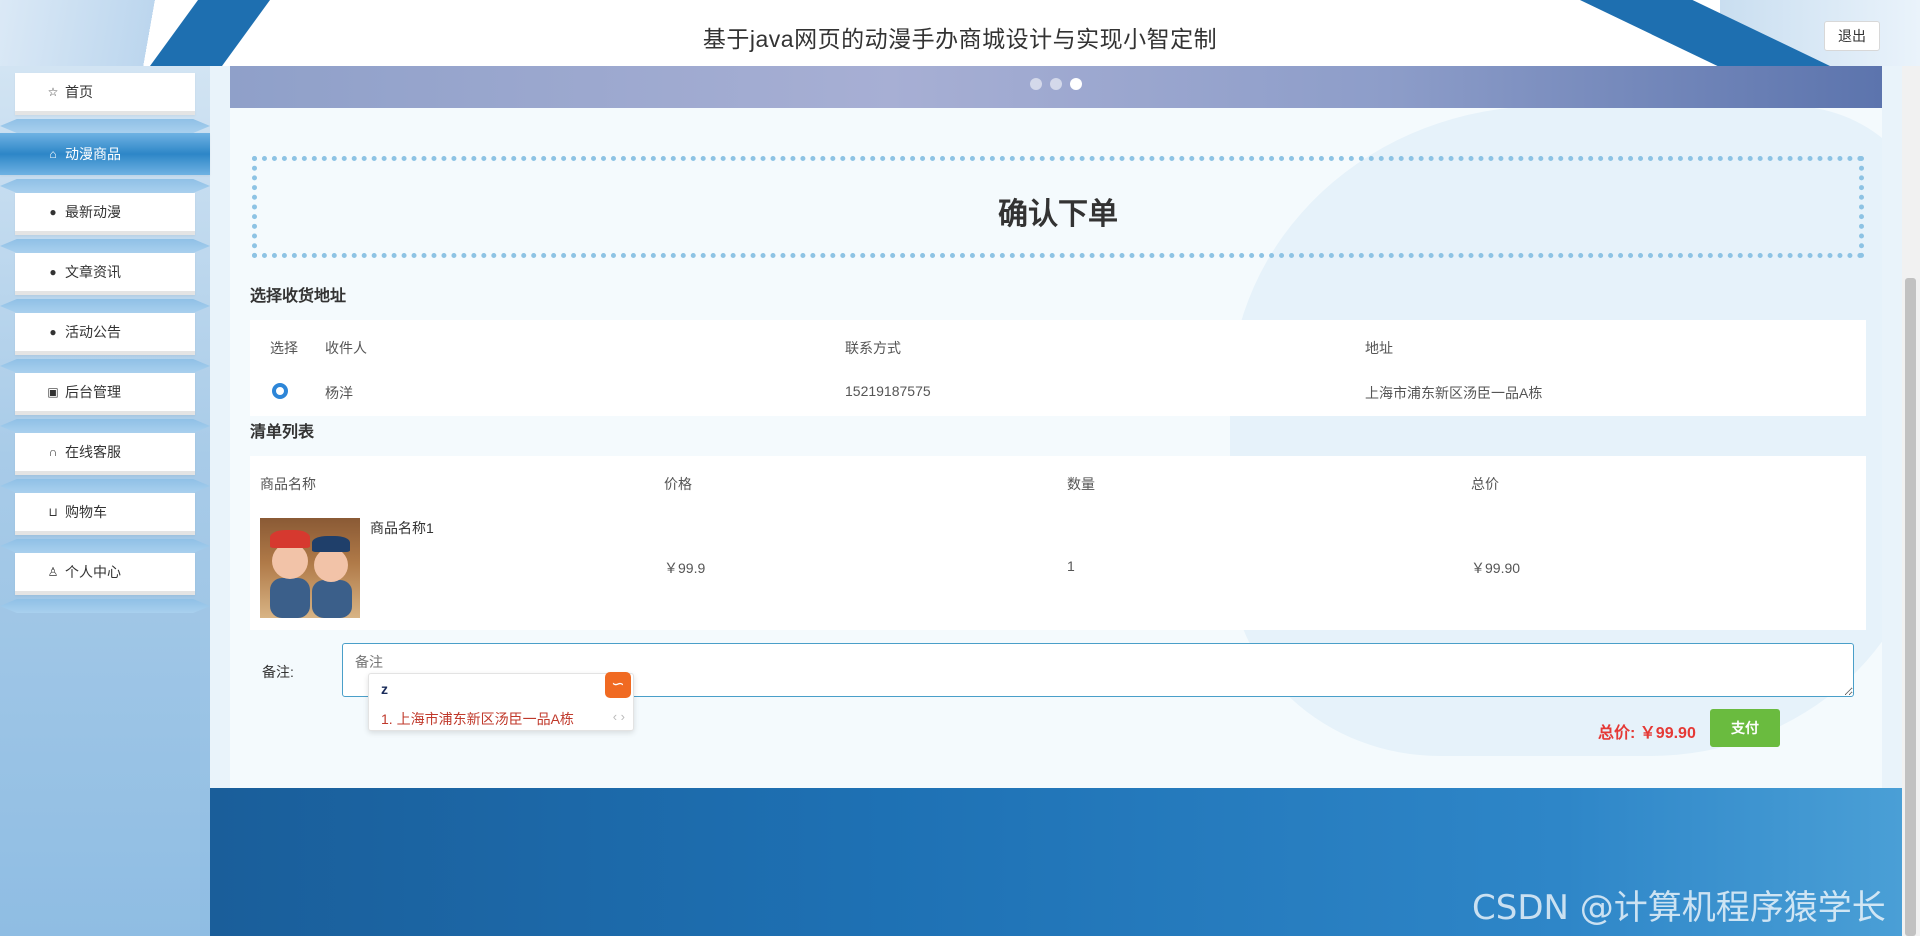 This screenshot has width=1920, height=936. I want to click on headset-icon: ∩, so click(53, 452).